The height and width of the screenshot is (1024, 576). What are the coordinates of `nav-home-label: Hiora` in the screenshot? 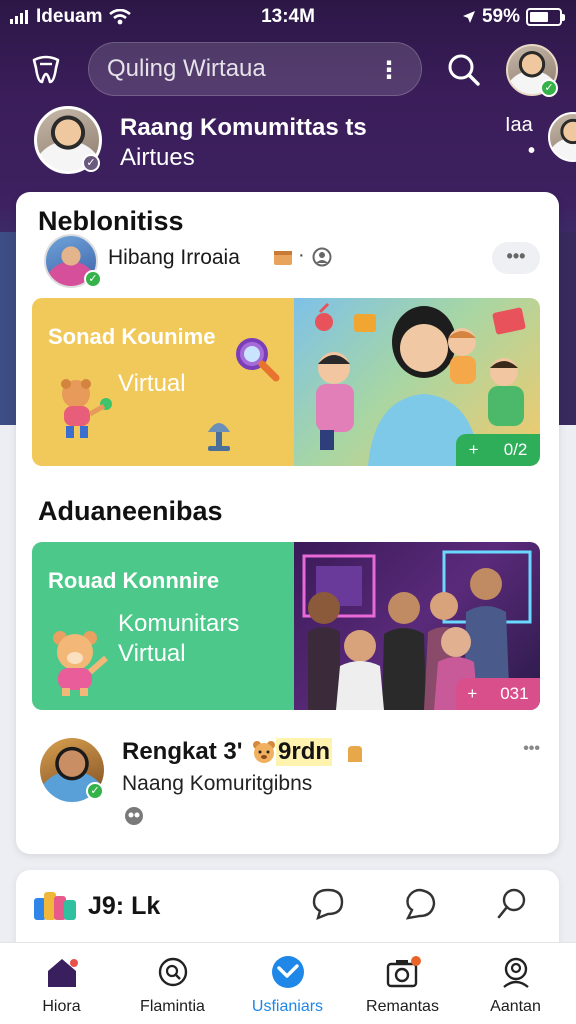 It's located at (61, 1006).